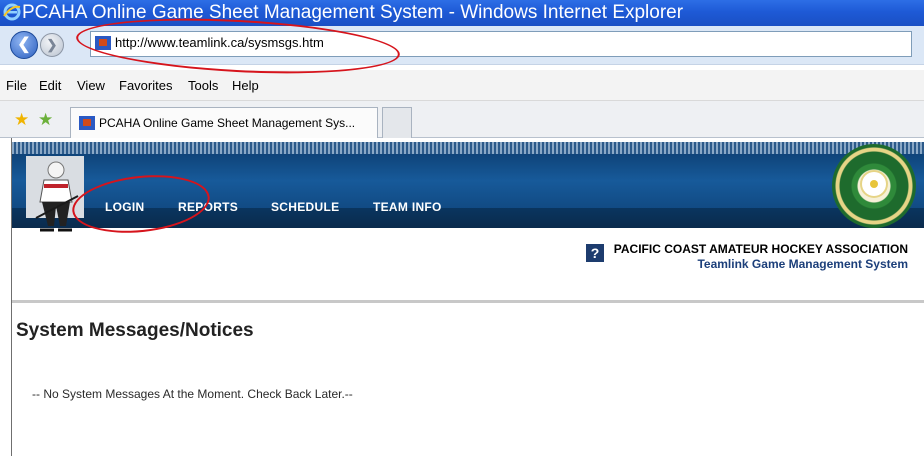 Image resolution: width=924 pixels, height=456 pixels. What do you see at coordinates (802, 264) in the screenshot?
I see `system-name: Teamlink Game Management System` at bounding box center [802, 264].